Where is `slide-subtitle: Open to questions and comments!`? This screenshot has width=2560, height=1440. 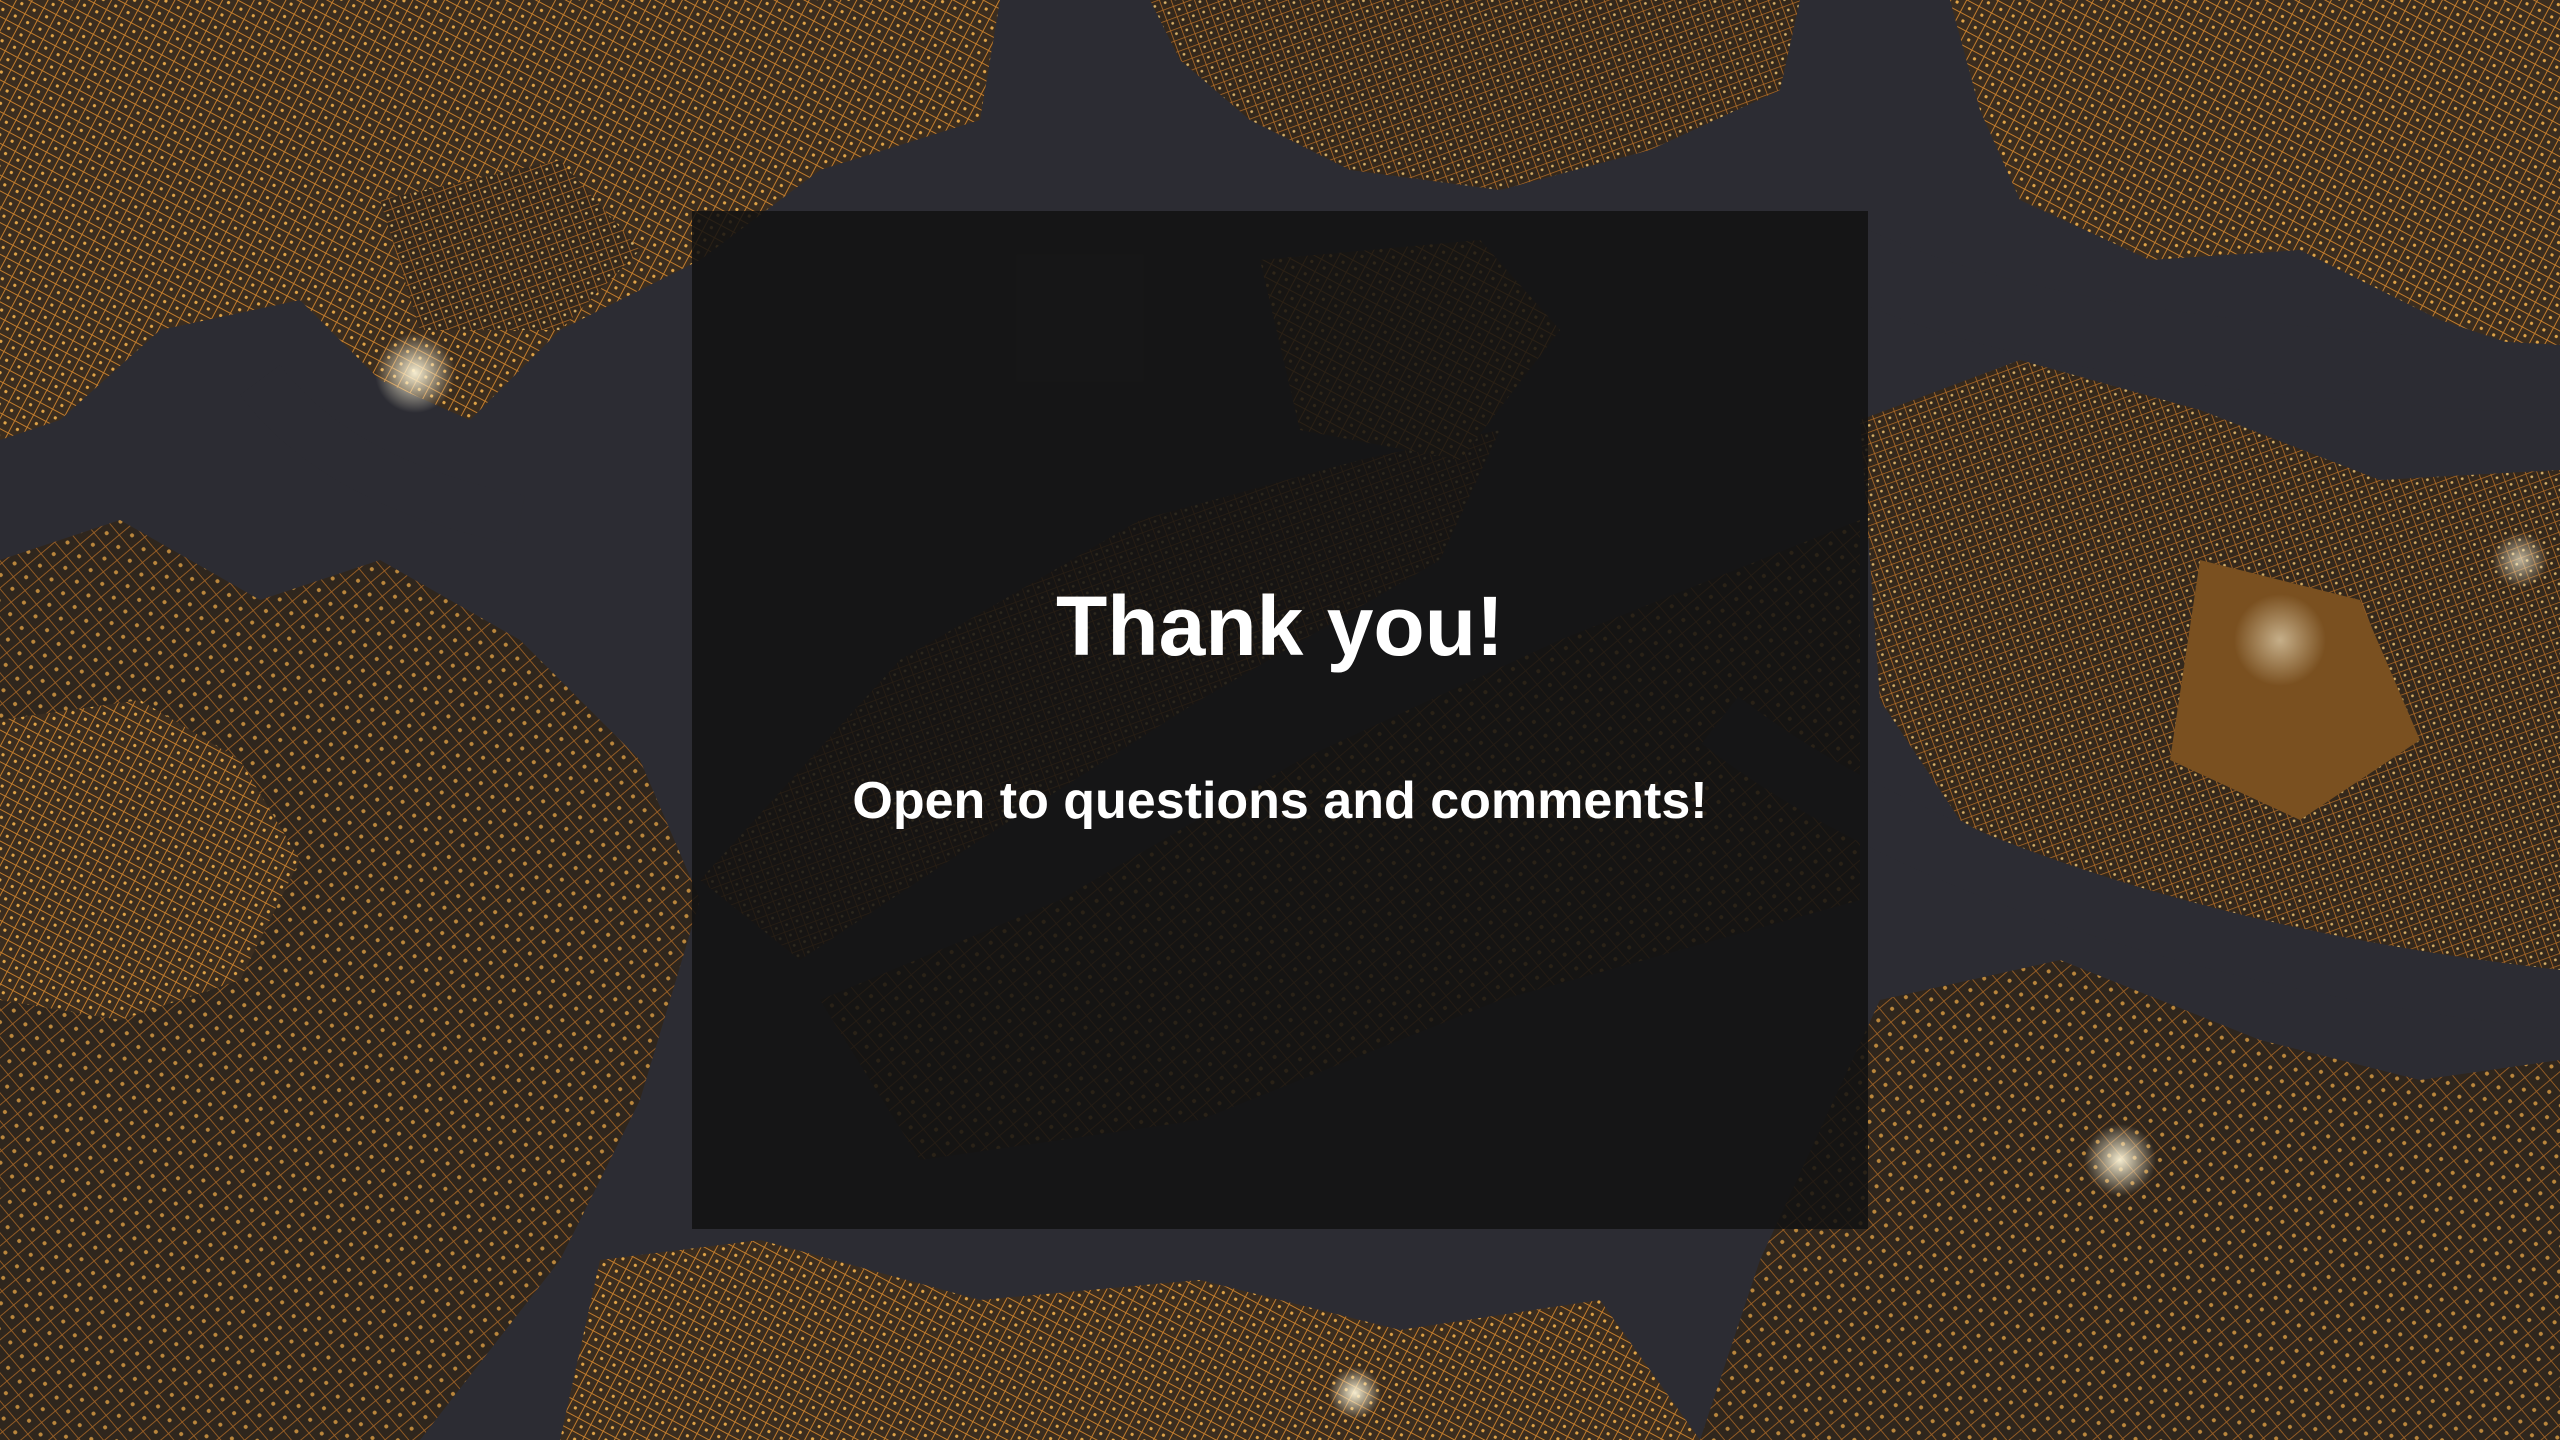
slide-subtitle: Open to questions and comments! is located at coordinates (1280, 801).